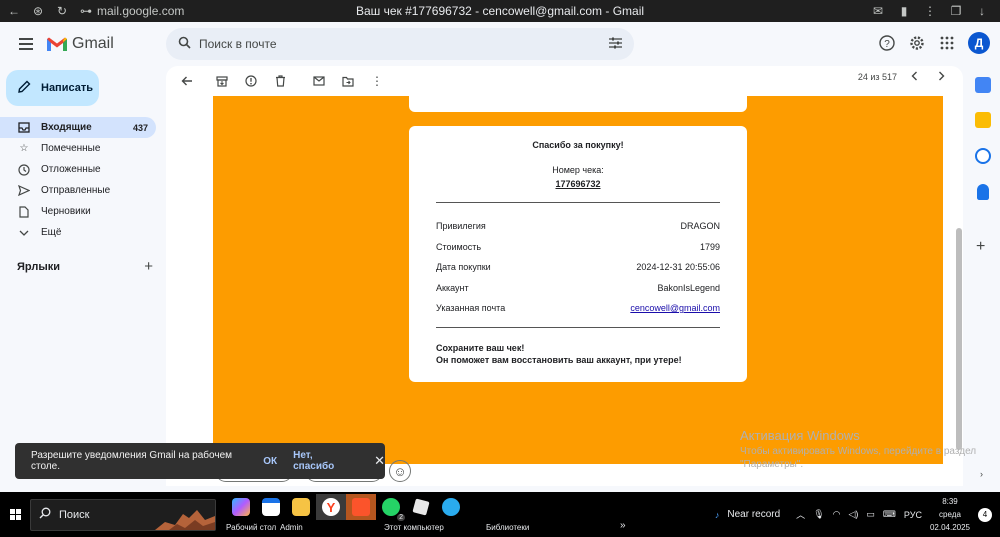 The height and width of the screenshot is (537, 1000). What do you see at coordinates (877, 77) in the screenshot?
I see `pager-text: 24 из 517` at bounding box center [877, 77].